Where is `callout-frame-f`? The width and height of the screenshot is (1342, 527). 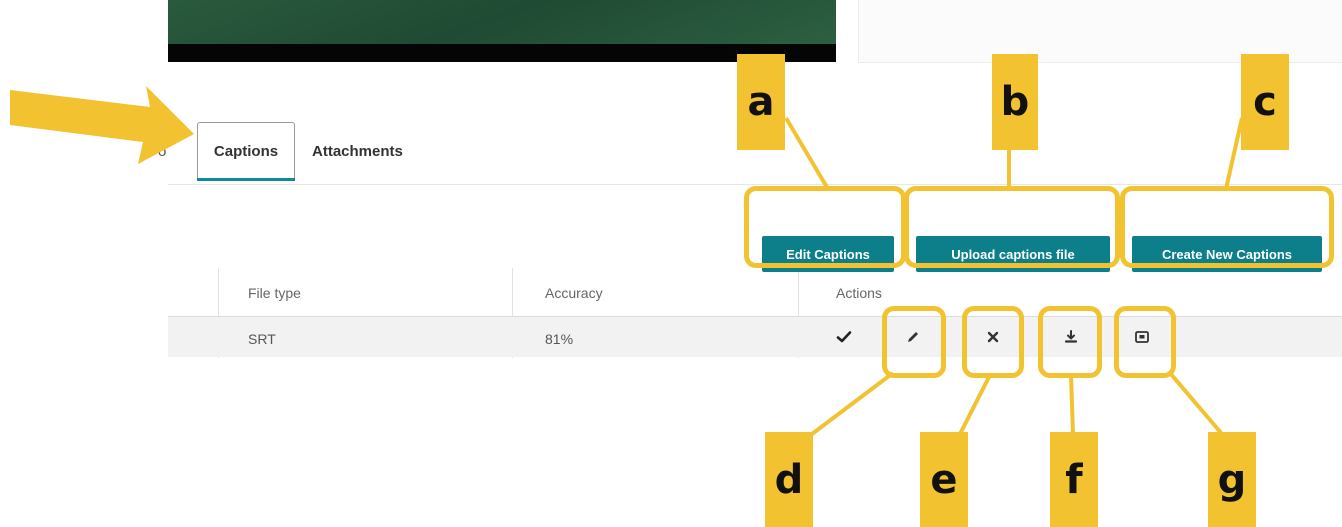 callout-frame-f is located at coordinates (1070, 342).